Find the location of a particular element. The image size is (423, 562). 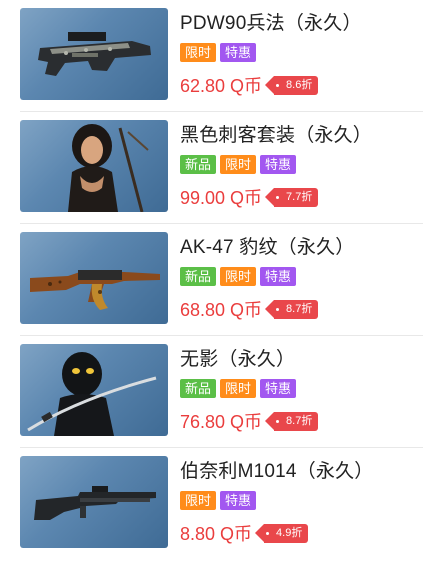

ak47-leopard-gun-image is located at coordinates (95, 290).